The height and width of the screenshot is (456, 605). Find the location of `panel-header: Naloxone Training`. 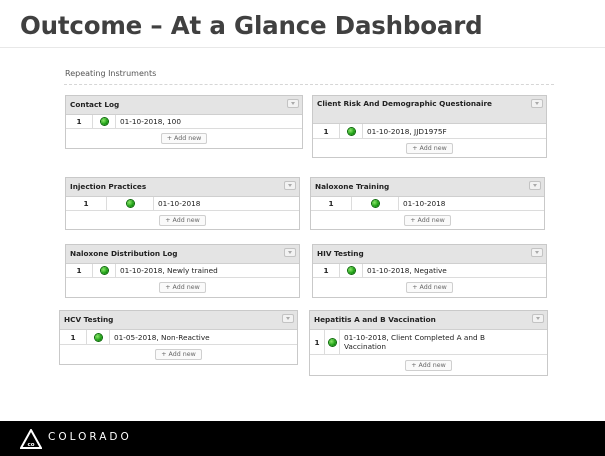

panel-header: Naloxone Training is located at coordinates (427, 187).